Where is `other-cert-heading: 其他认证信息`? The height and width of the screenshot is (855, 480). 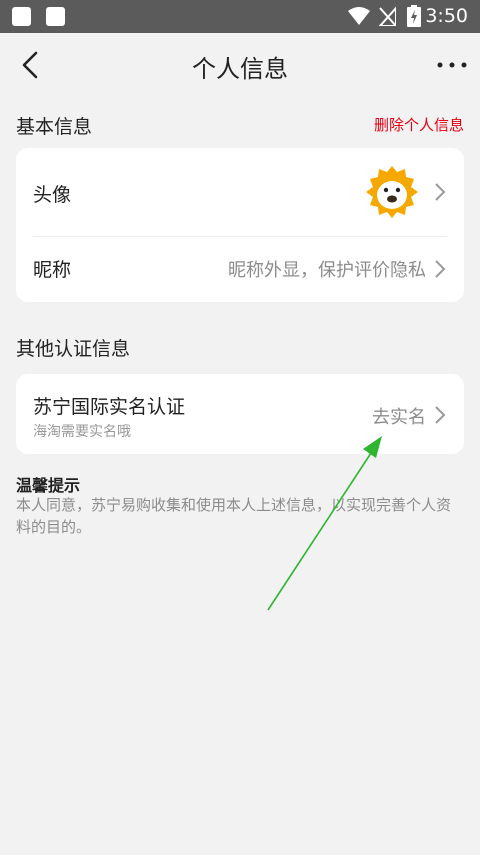 other-cert-heading: 其他认证信息 is located at coordinates (73, 349).